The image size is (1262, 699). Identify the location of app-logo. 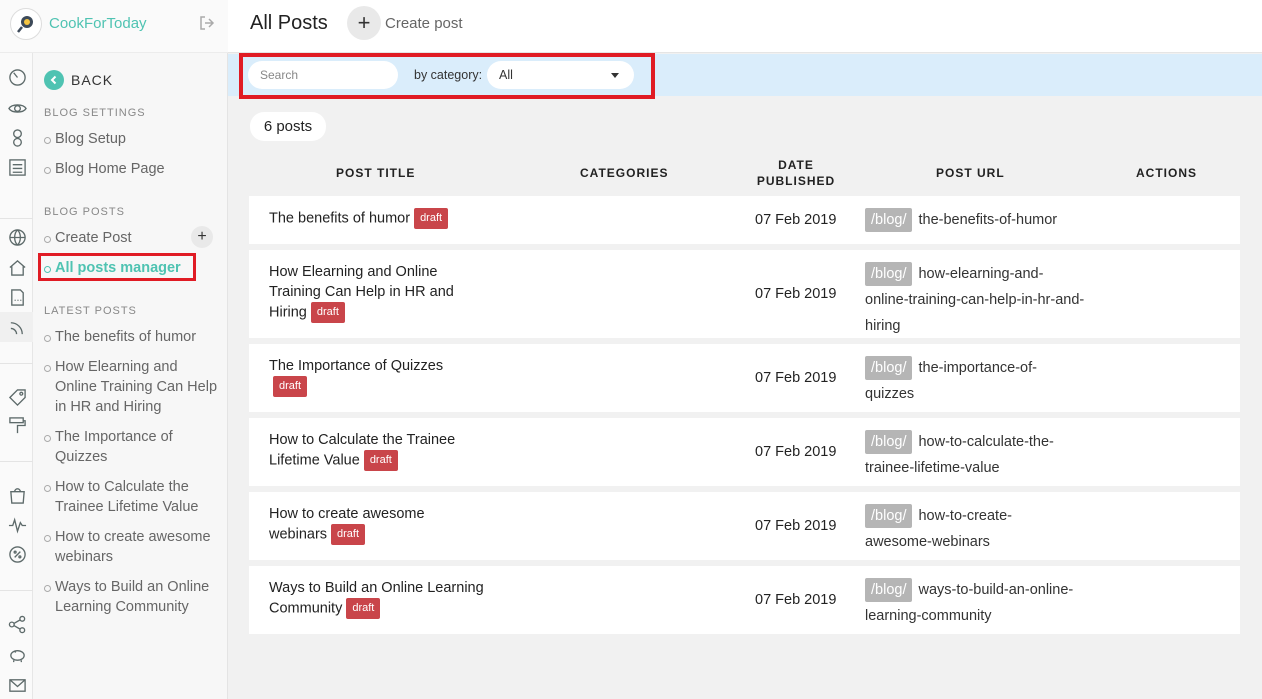
(26, 24).